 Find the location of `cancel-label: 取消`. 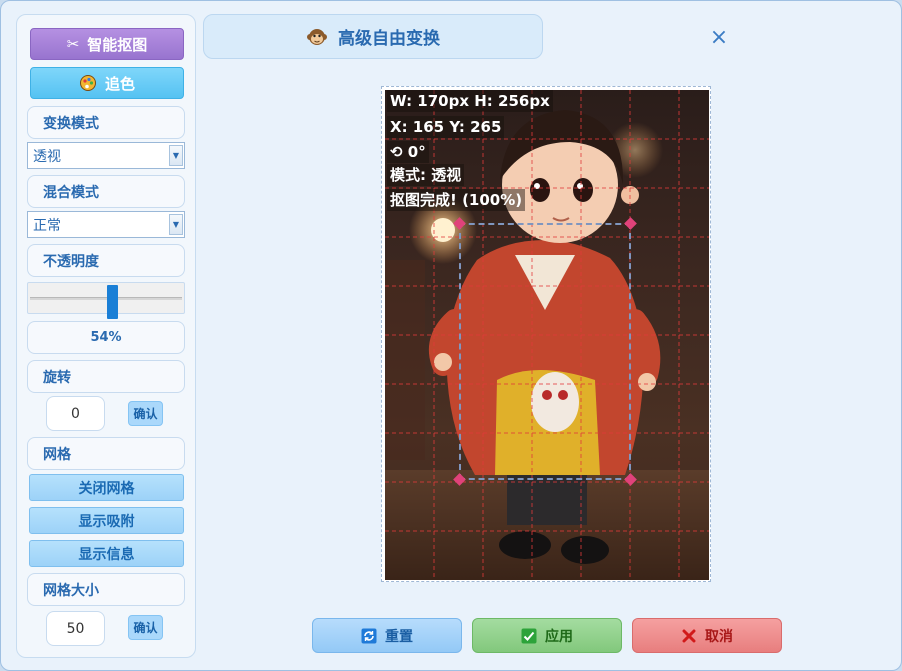

cancel-label: 取消 is located at coordinates (719, 636).